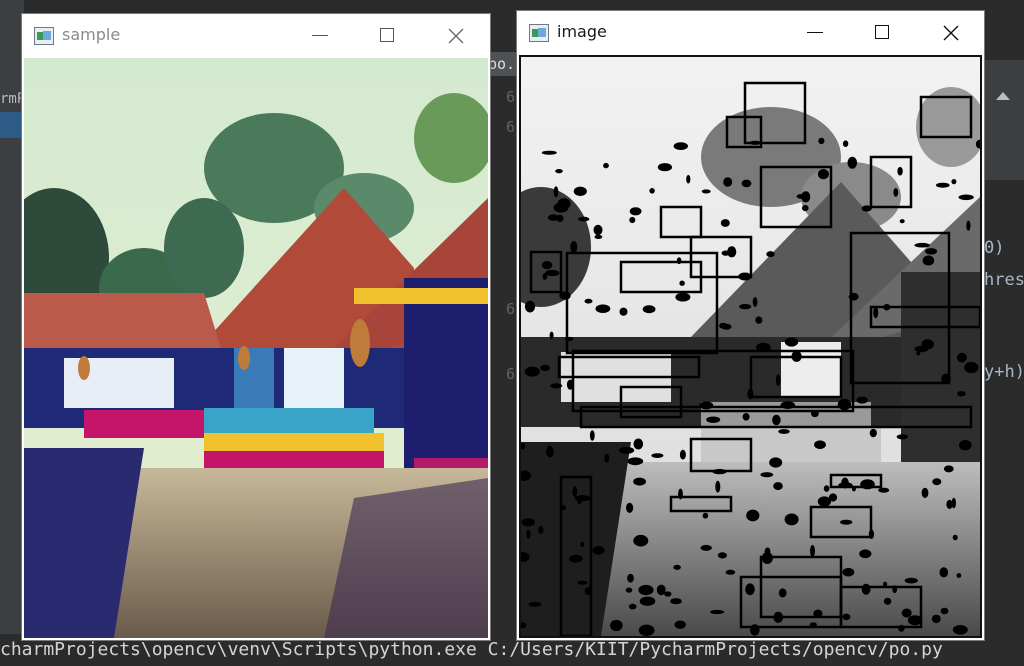 This screenshot has width=1024, height=666. What do you see at coordinates (1003, 96) in the screenshot?
I see `scroll-up-icon` at bounding box center [1003, 96].